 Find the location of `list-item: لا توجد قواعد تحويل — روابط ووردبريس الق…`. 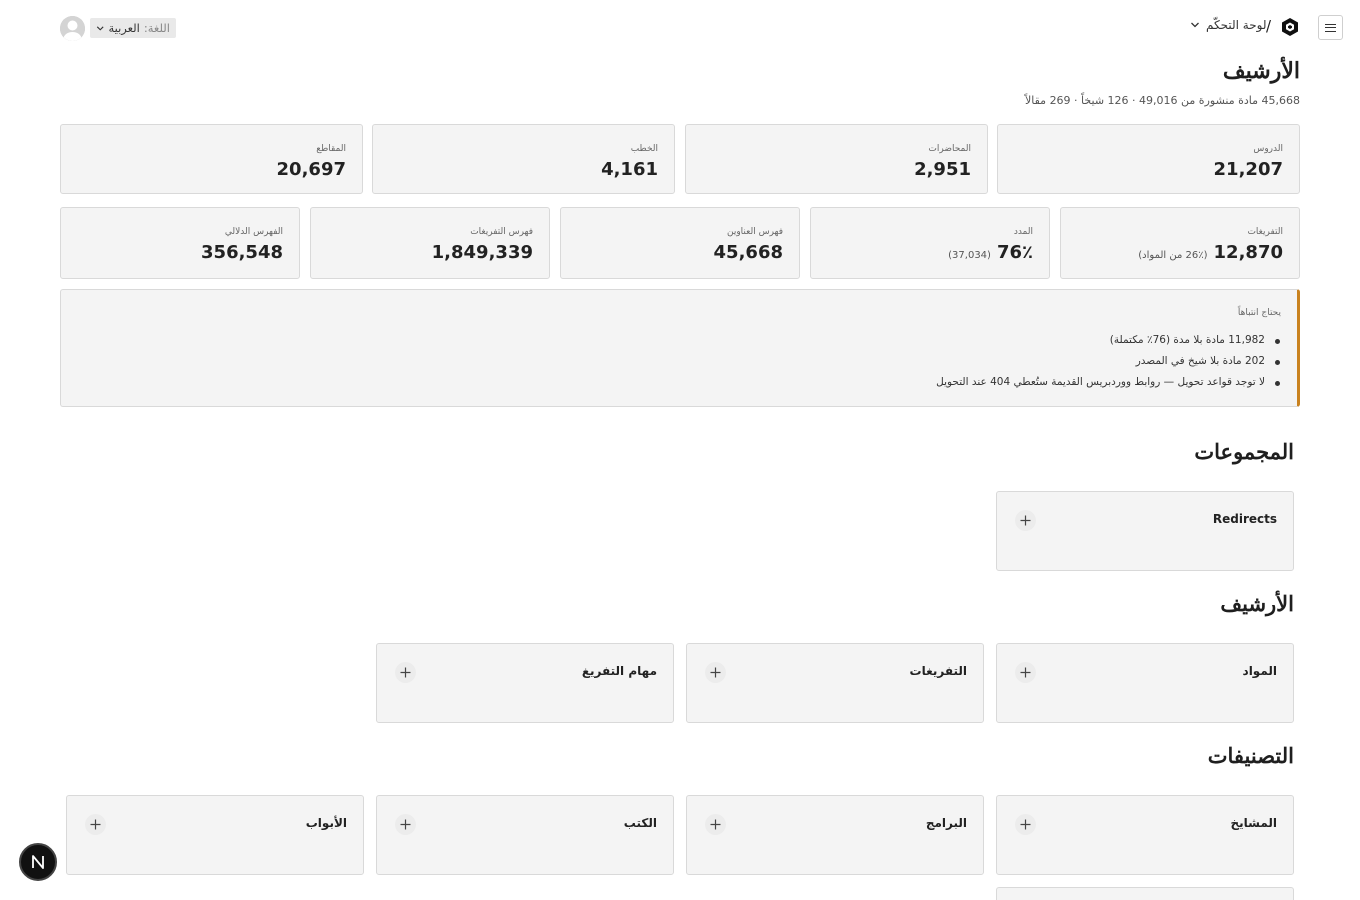

list-item: لا توجد قواعد تحويل — روابط ووردبريس الق… is located at coordinates (1108, 382).